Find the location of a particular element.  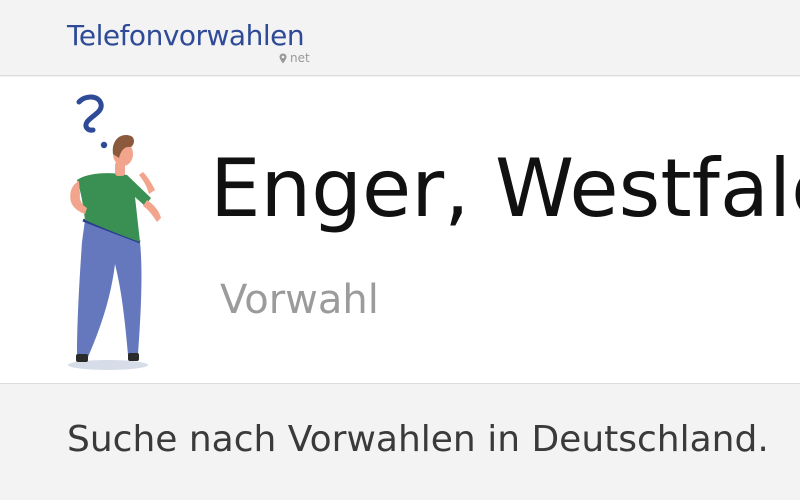

logo-tld: net is located at coordinates (294, 58).